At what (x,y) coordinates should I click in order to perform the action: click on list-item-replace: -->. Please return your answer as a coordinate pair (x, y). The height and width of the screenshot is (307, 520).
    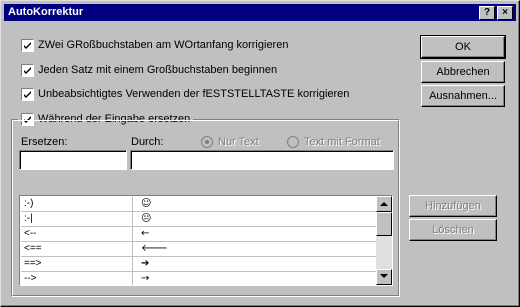
    Looking at the image, I should click on (30, 278).